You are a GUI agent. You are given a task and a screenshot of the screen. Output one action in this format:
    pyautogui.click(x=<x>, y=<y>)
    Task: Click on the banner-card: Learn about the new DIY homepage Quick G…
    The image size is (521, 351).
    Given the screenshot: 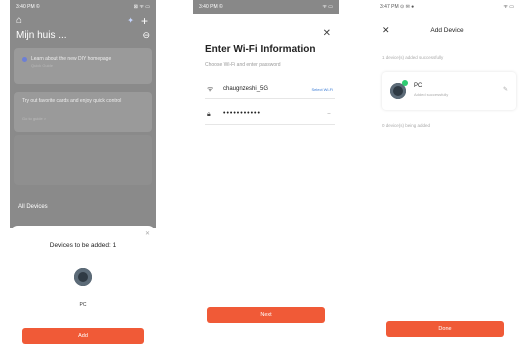 What is the action you would take?
    pyautogui.click(x=83, y=66)
    